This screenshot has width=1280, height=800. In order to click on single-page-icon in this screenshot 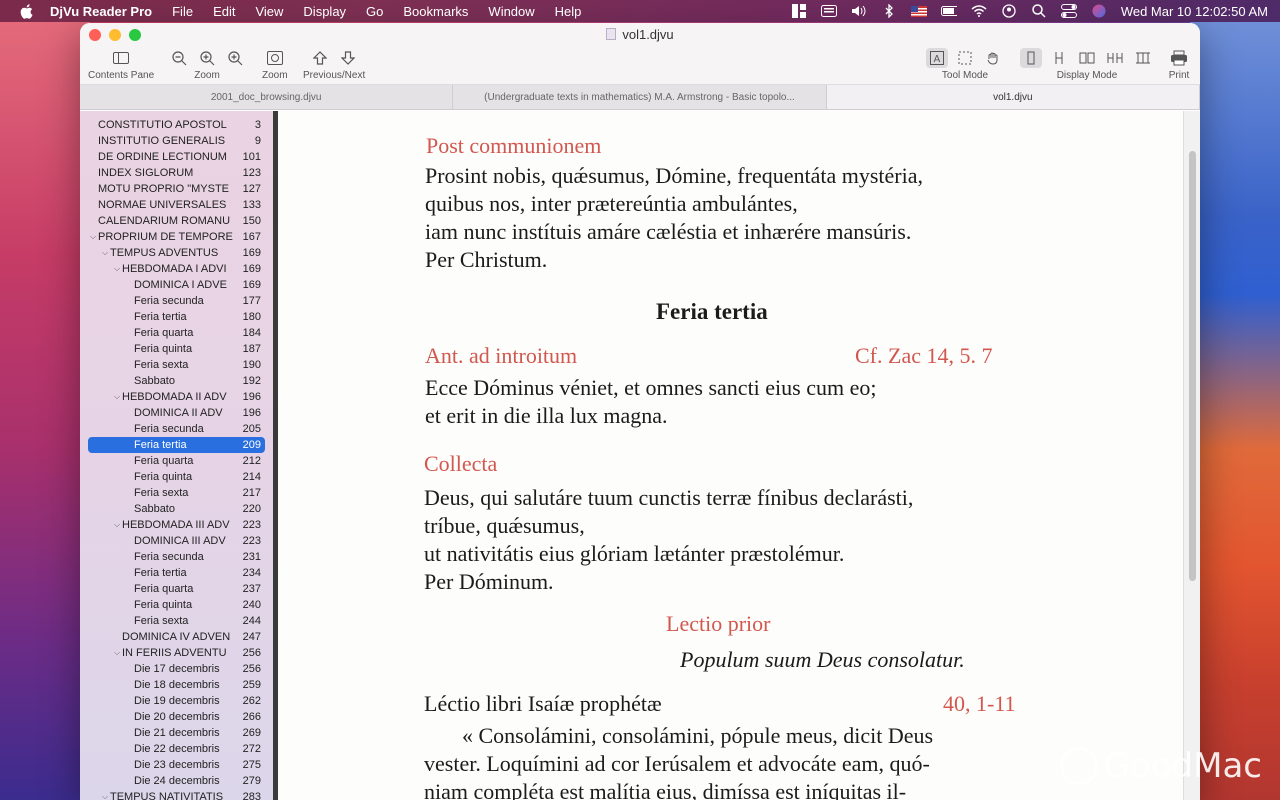, I will do `click(1031, 58)`.